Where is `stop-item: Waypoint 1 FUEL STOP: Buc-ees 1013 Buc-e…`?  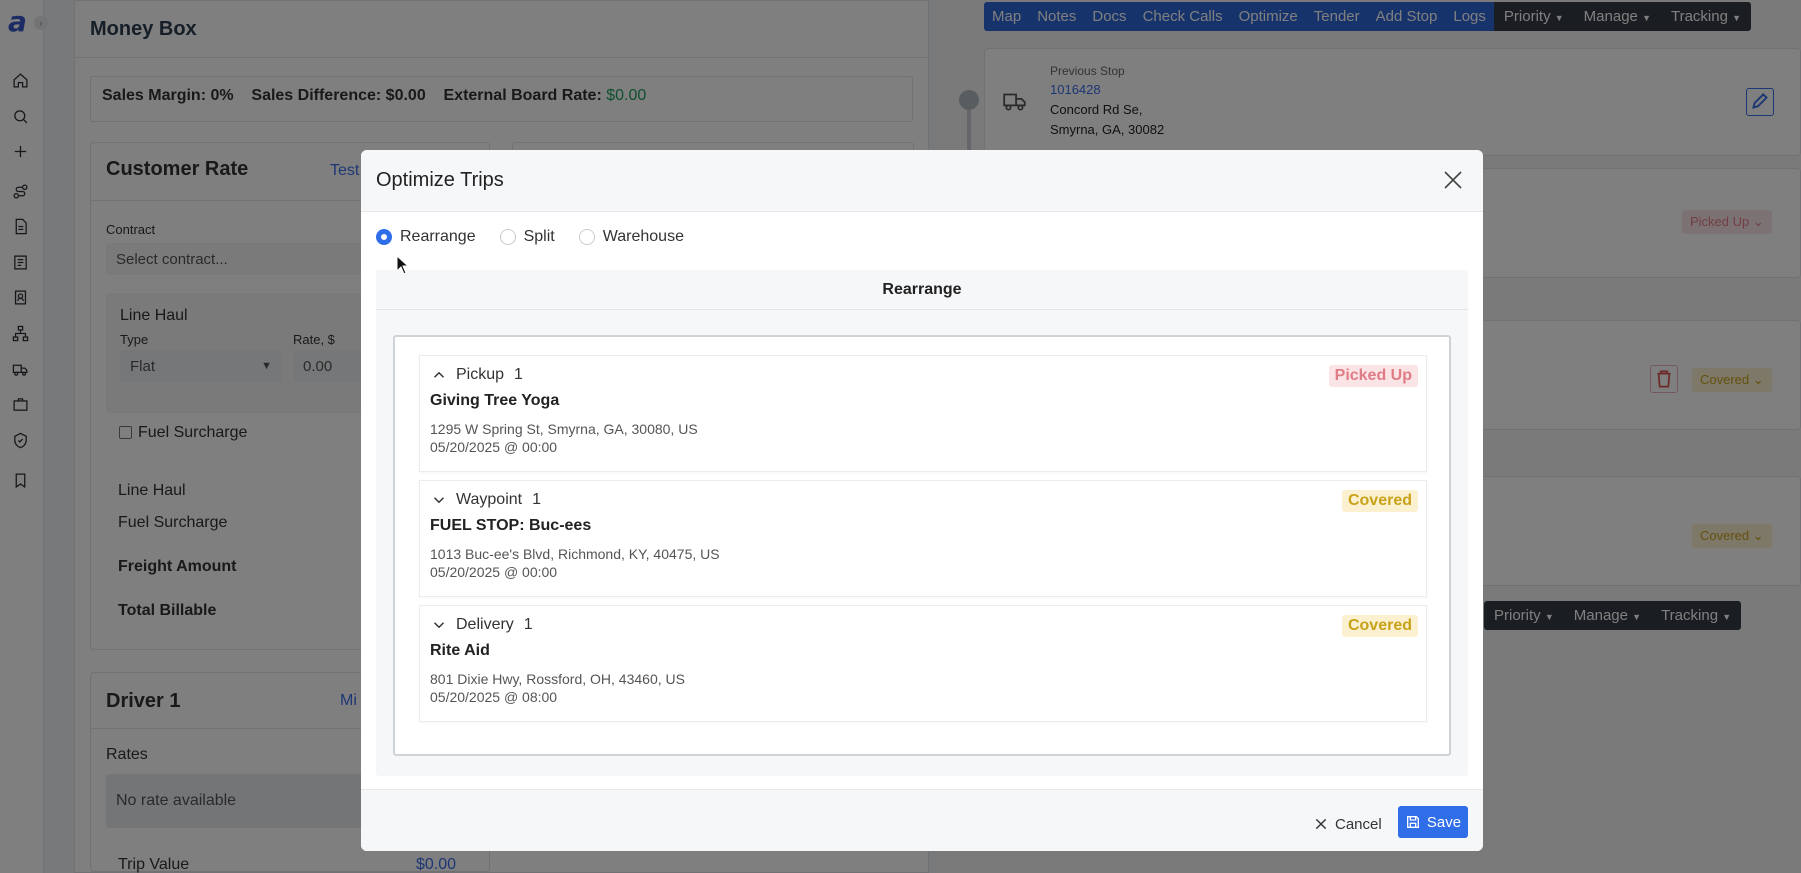
stop-item: Waypoint 1 FUEL STOP: Buc-ees 1013 Buc-e… is located at coordinates (923, 538).